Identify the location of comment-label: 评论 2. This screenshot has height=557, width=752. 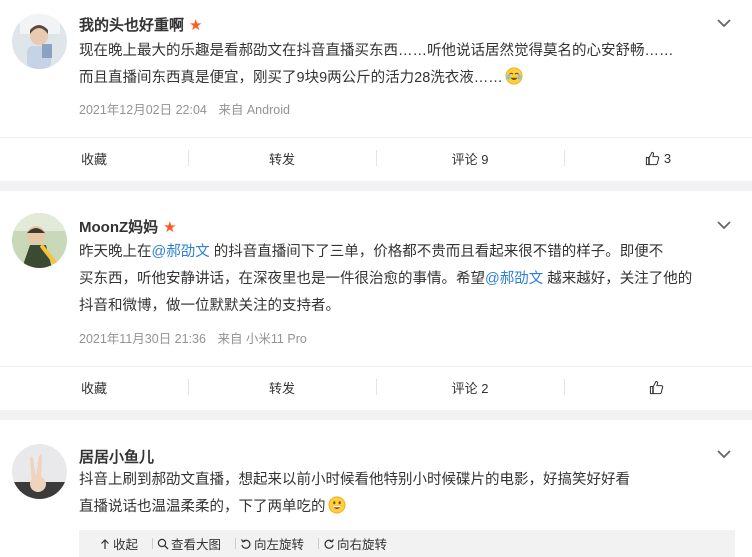
(470, 388).